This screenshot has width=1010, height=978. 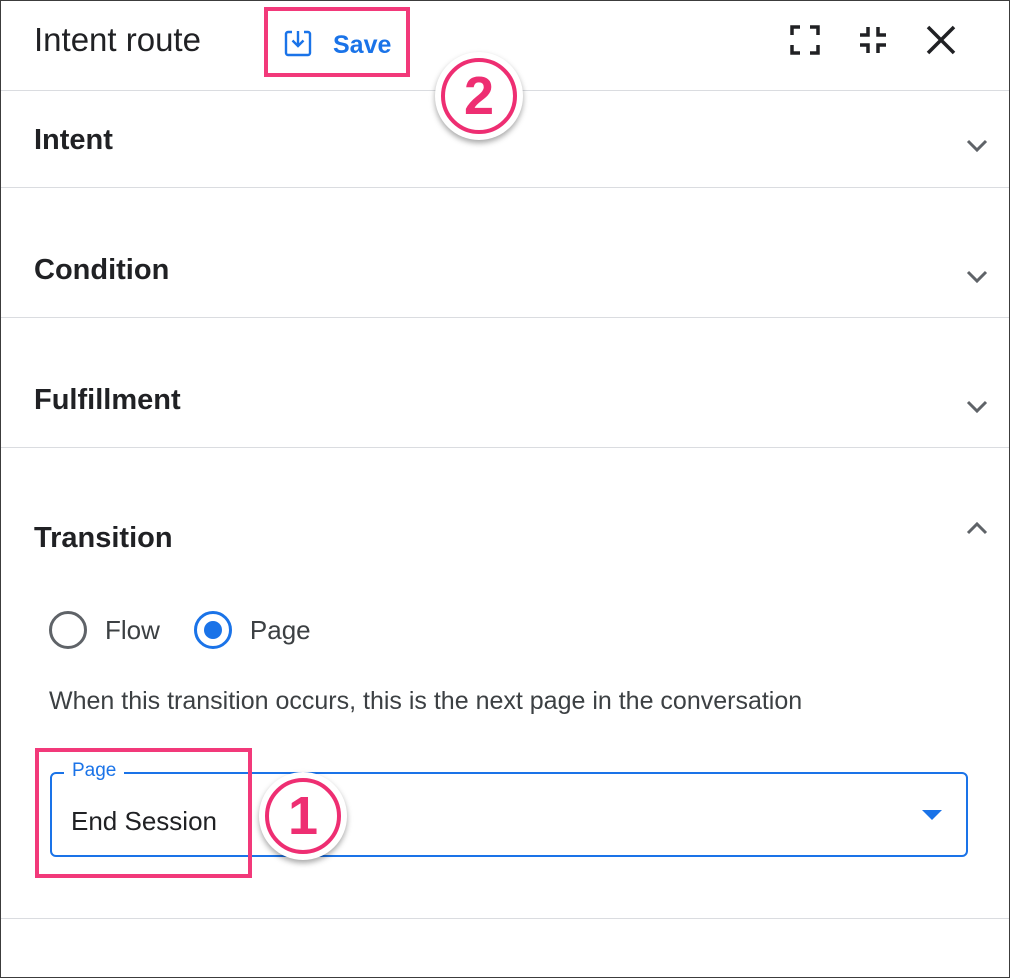 What do you see at coordinates (932, 815) in the screenshot?
I see `dropdown-arrow-icon` at bounding box center [932, 815].